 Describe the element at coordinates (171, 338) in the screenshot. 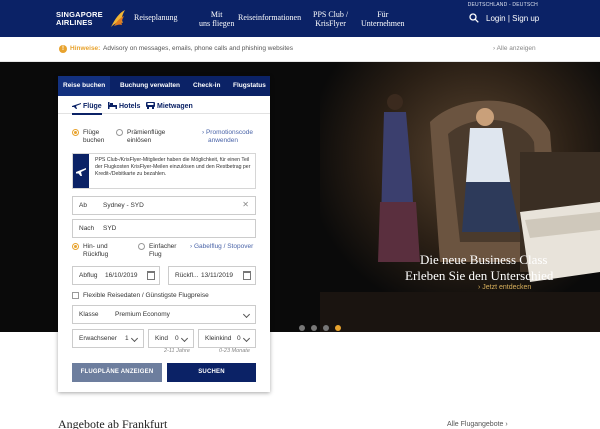

I see `children-select: Kind 0` at that location.